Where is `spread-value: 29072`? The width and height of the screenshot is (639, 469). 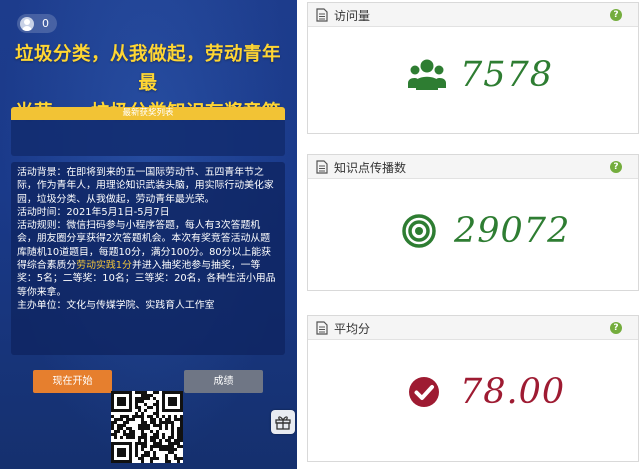 spread-value: 29072 is located at coordinates (512, 231).